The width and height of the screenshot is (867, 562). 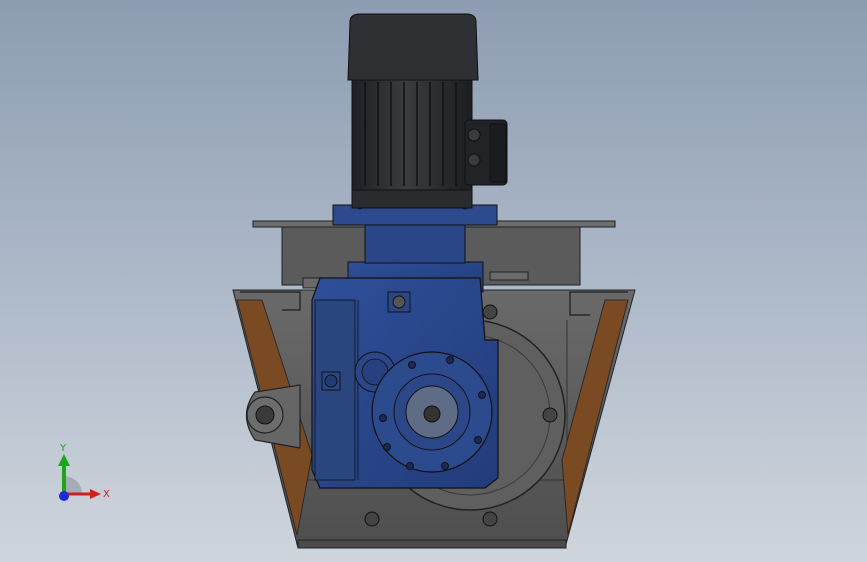 What do you see at coordinates (64, 460) in the screenshot?
I see `y-axis-arrowhead` at bounding box center [64, 460].